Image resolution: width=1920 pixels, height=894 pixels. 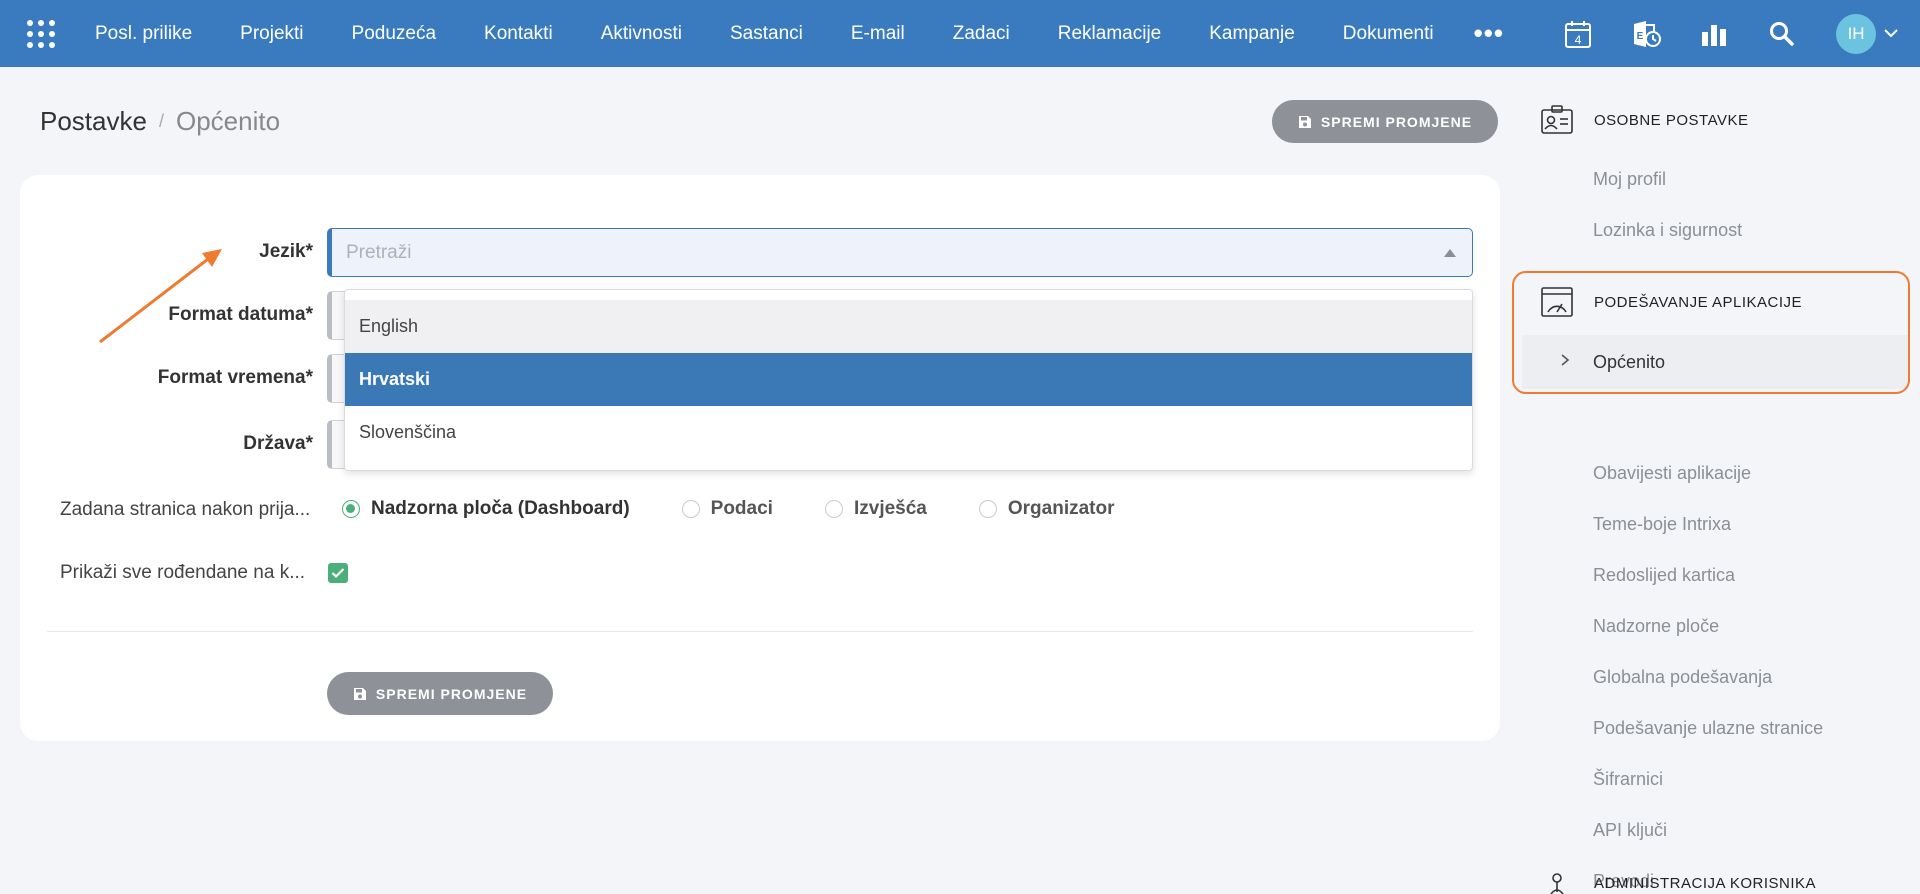 I want to click on sidebar-section-app-title: PODEŠAVANJE APLIKACIJE, so click(x=1698, y=302).